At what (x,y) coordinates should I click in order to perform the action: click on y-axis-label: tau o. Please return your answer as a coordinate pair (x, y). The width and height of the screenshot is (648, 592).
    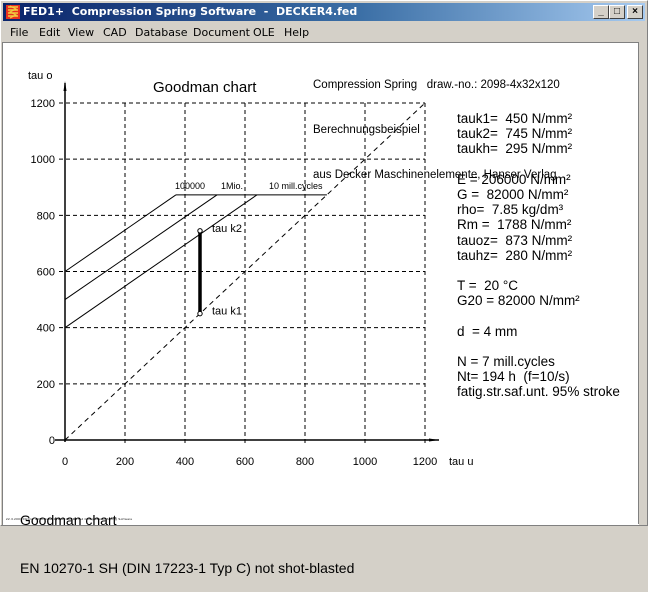
    Looking at the image, I should click on (40, 76).